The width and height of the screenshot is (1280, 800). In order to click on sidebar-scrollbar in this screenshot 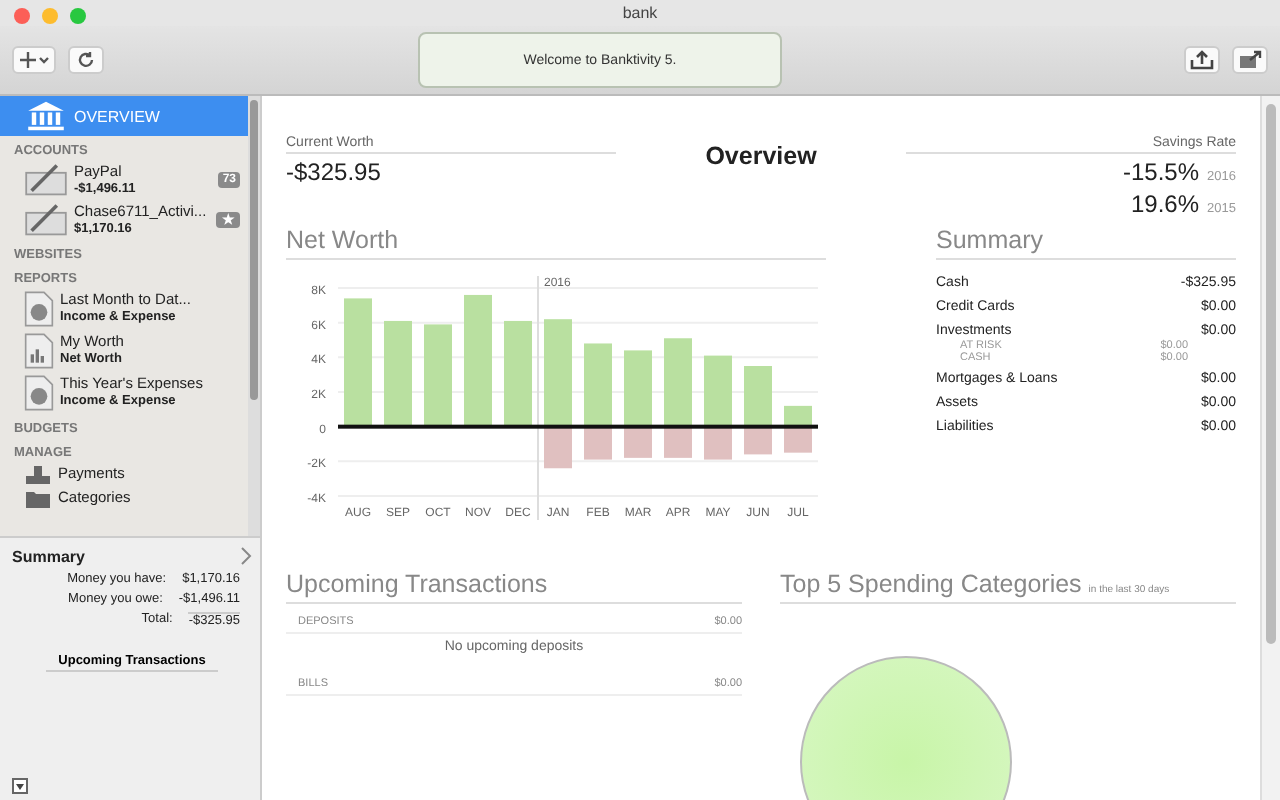, I will do `click(254, 250)`.